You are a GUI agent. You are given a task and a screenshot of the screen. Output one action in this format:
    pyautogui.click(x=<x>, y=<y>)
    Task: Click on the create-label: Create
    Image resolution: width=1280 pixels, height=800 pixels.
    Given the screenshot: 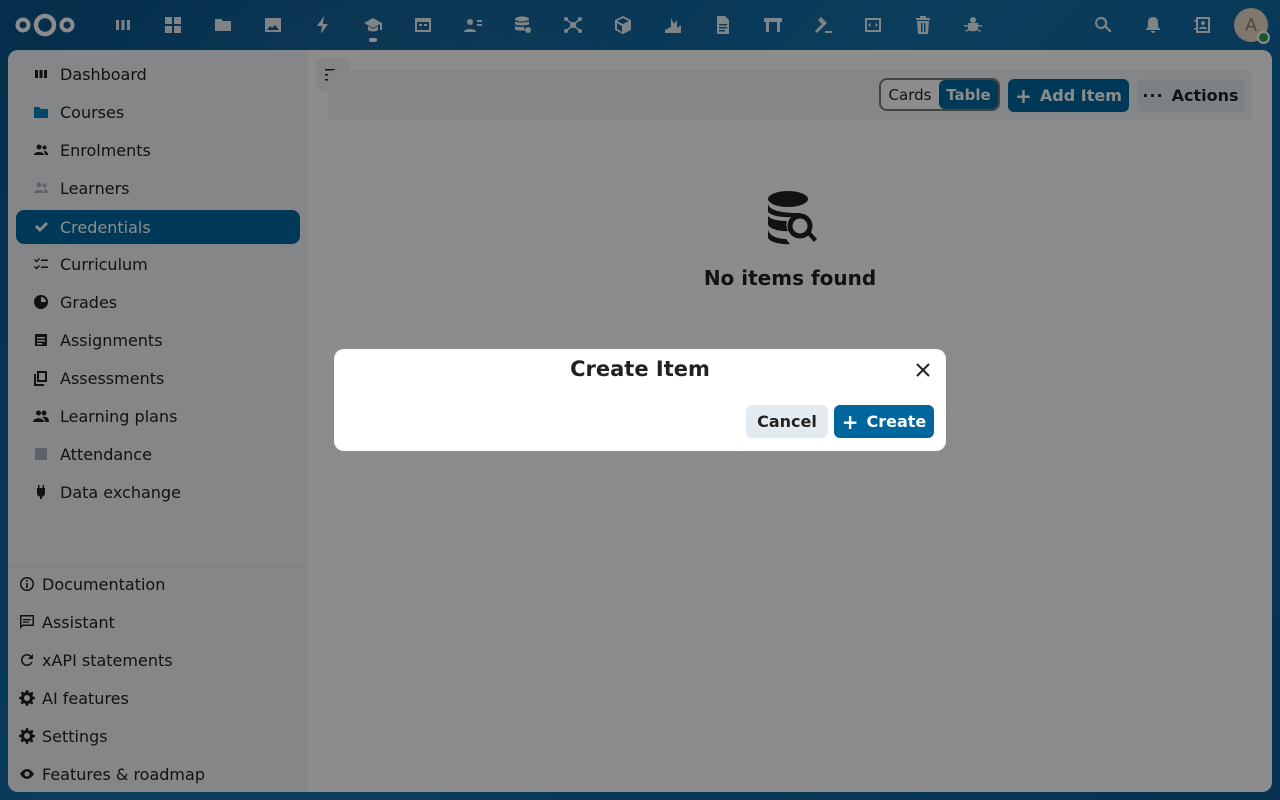 What is the action you would take?
    pyautogui.click(x=896, y=421)
    